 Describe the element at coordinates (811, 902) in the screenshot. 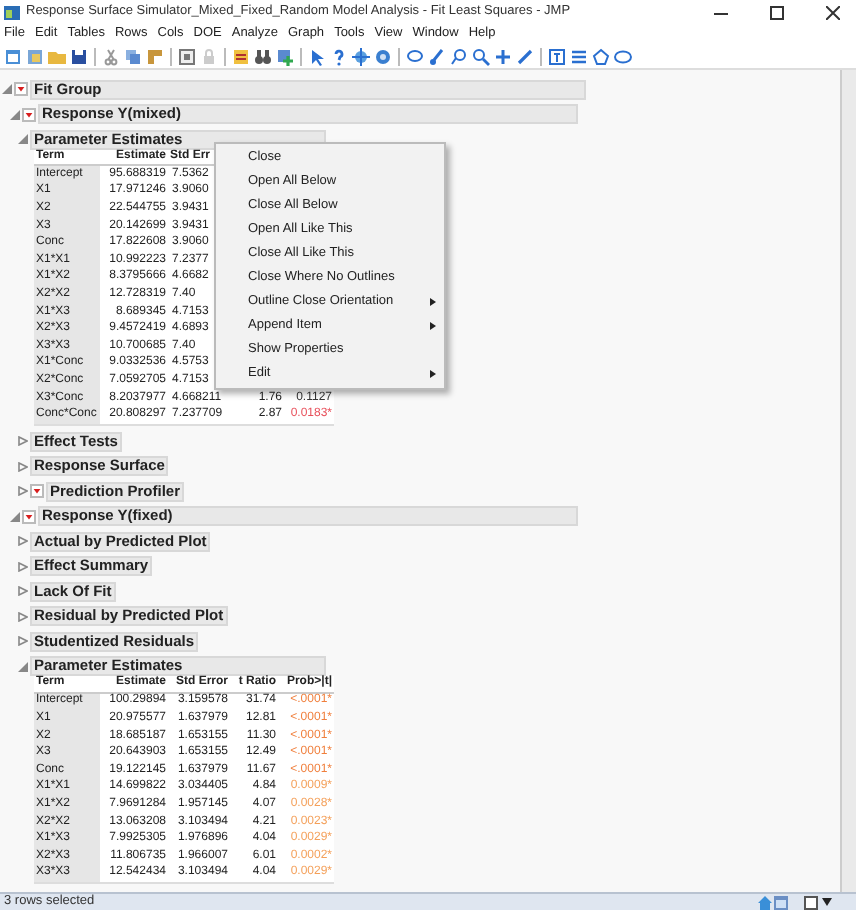

I see `window-square-icon` at that location.